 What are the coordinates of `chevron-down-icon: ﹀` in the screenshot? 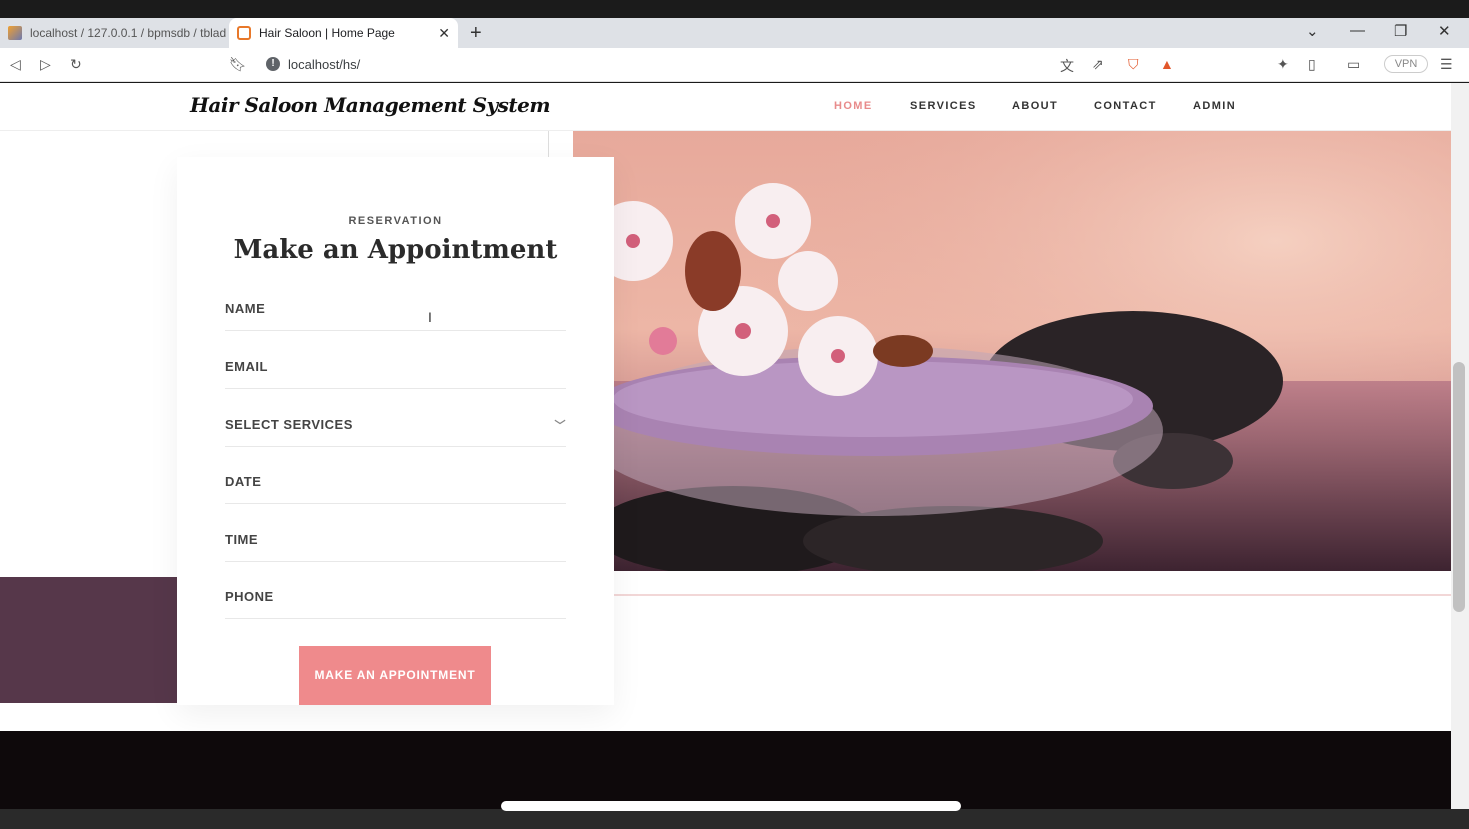 It's located at (560, 426).